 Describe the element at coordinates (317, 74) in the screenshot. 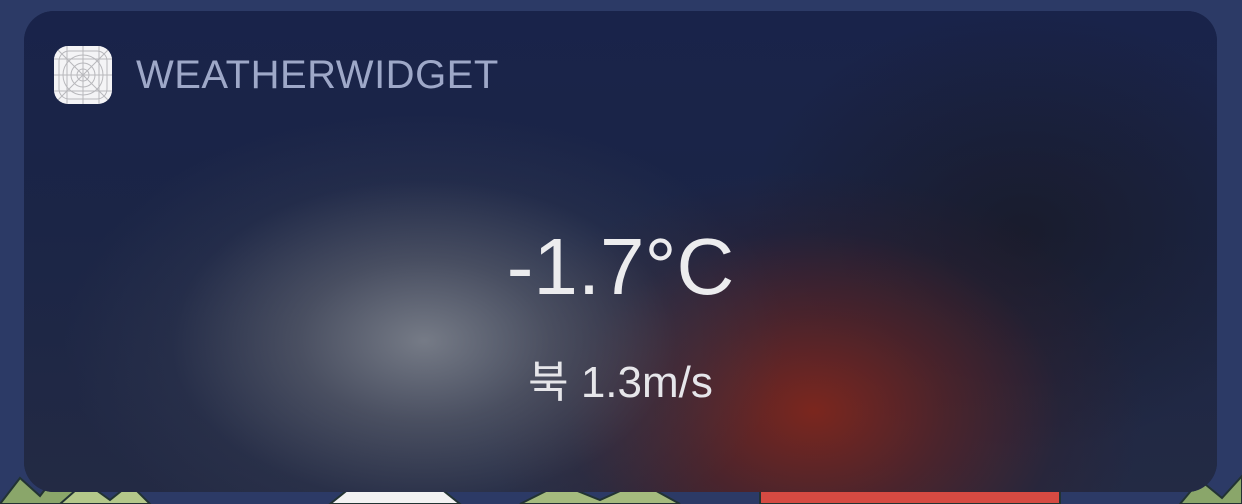

I see `app-name: WEATHERWIDGET` at that location.